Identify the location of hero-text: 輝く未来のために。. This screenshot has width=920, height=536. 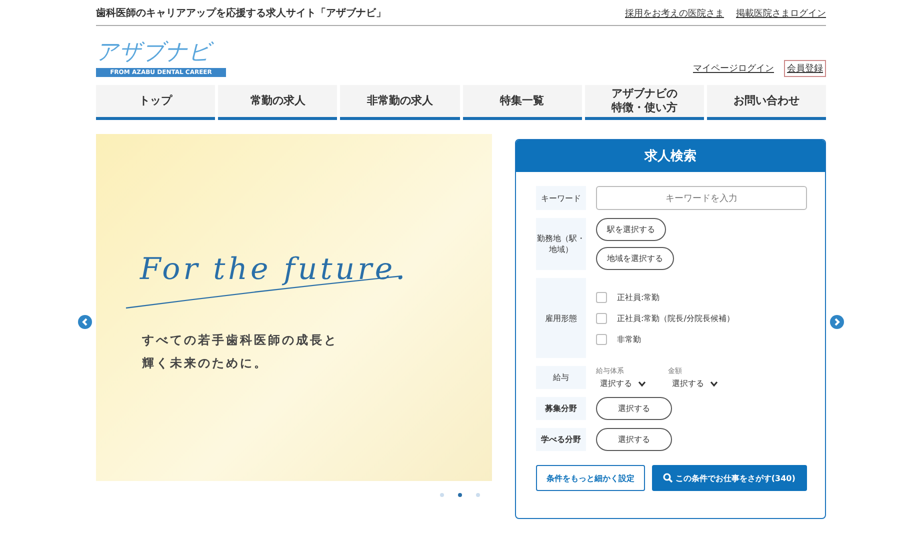
(205, 363).